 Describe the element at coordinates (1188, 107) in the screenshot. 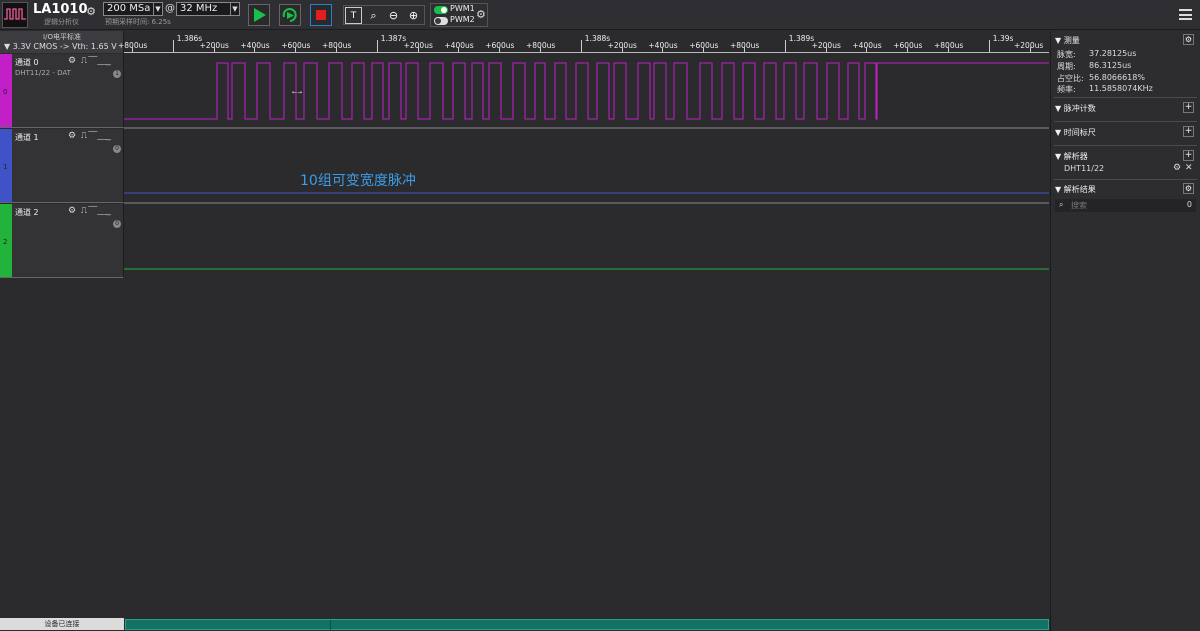

I see `pulse-count-add-plus-icon: +` at that location.